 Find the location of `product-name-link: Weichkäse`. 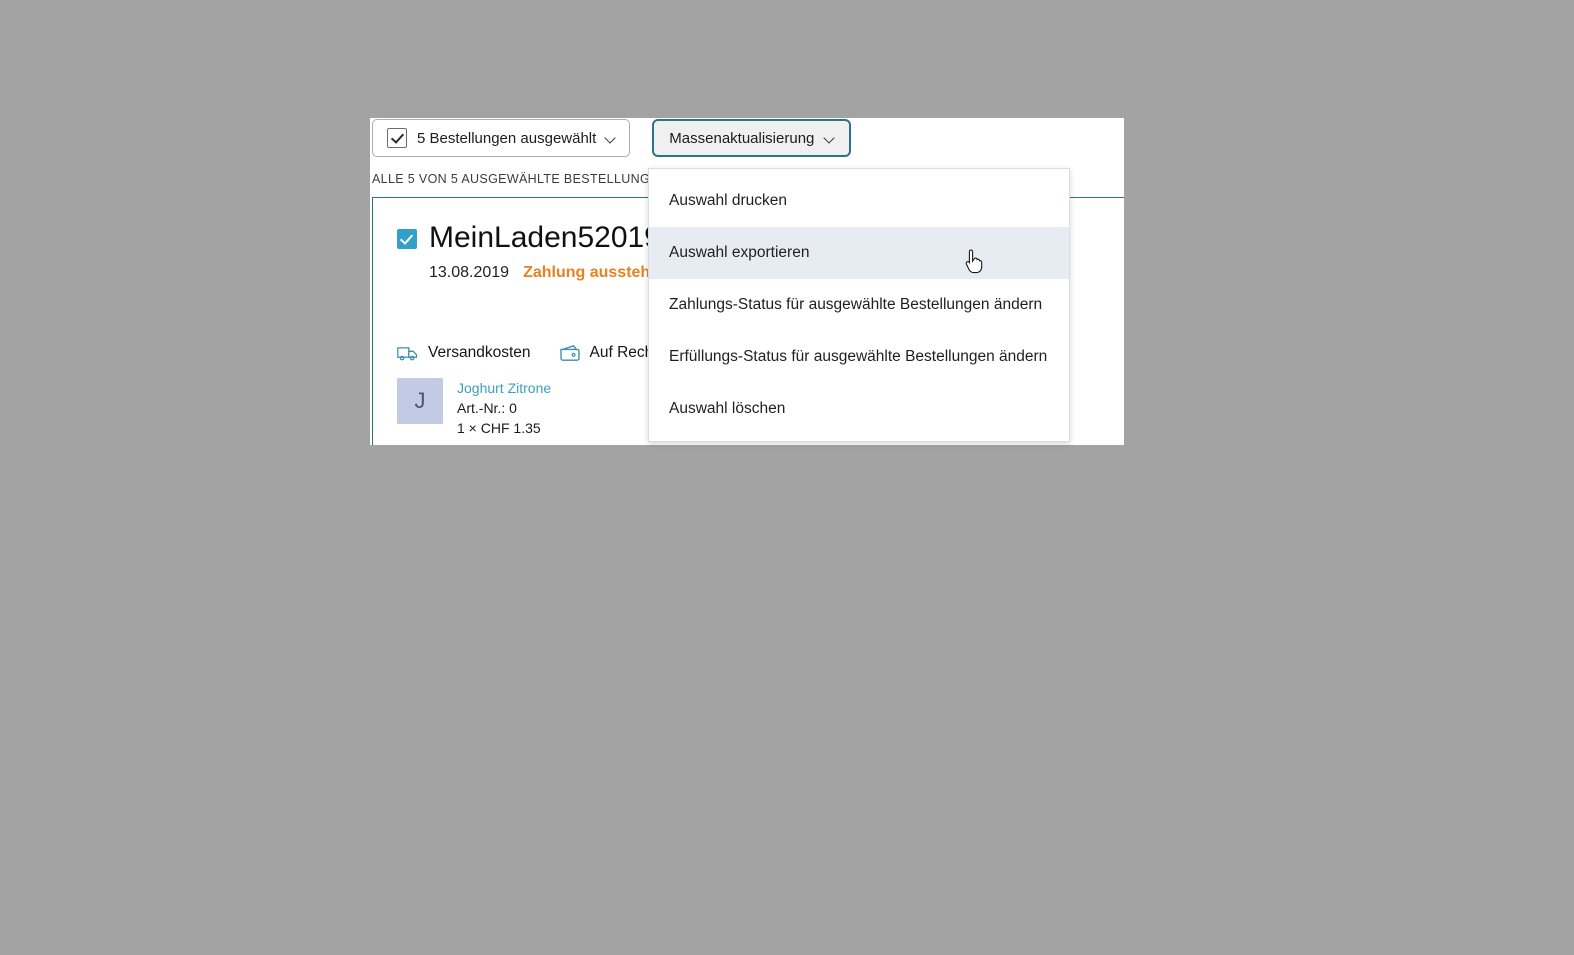

product-name-link: Weichkäse is located at coordinates (772, 710).